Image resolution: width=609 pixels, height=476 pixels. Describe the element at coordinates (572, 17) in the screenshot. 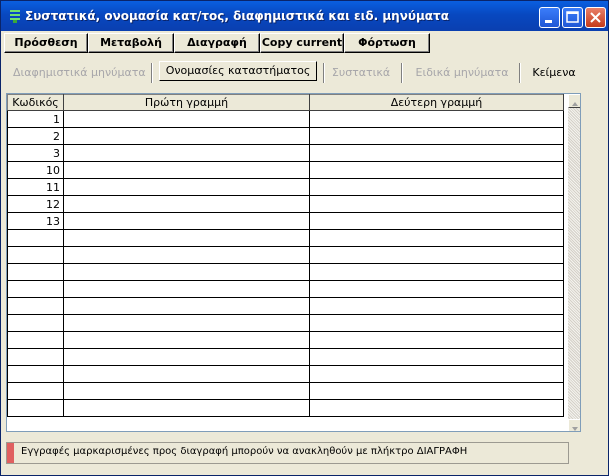

I see `maximize-button` at that location.